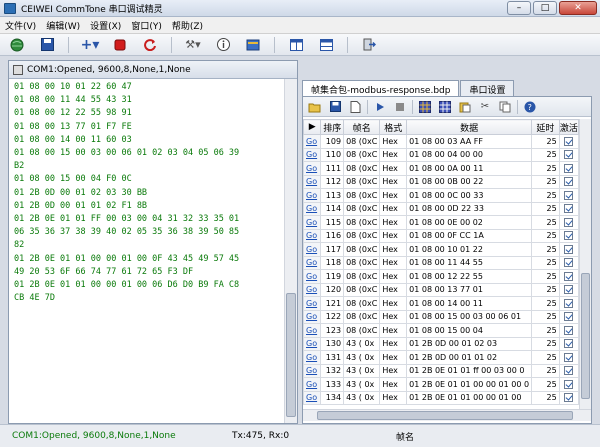  I want to click on column-header-active: 激活, so click(568, 127).